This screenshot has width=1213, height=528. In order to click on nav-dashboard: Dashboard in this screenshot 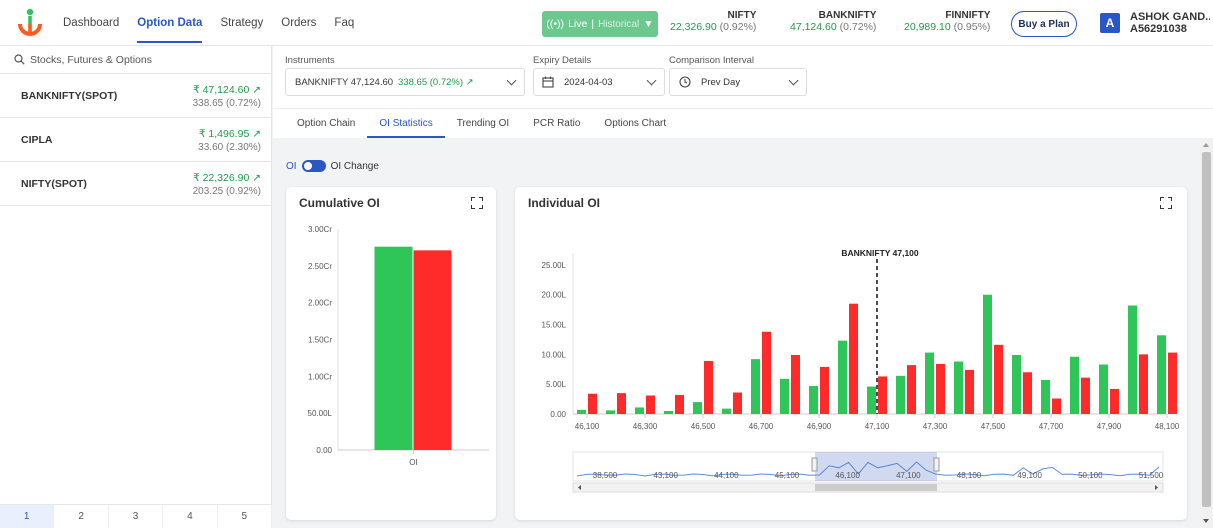, I will do `click(91, 23)`.